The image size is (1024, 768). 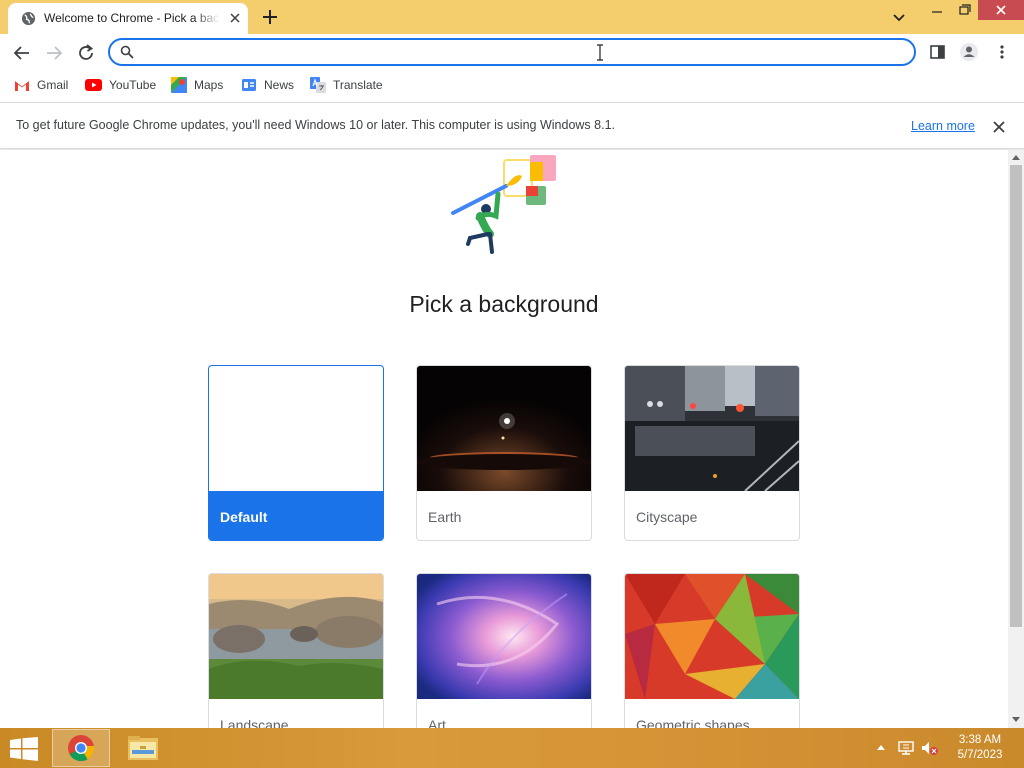 I want to click on chevron-down-icon, so click(x=899, y=17).